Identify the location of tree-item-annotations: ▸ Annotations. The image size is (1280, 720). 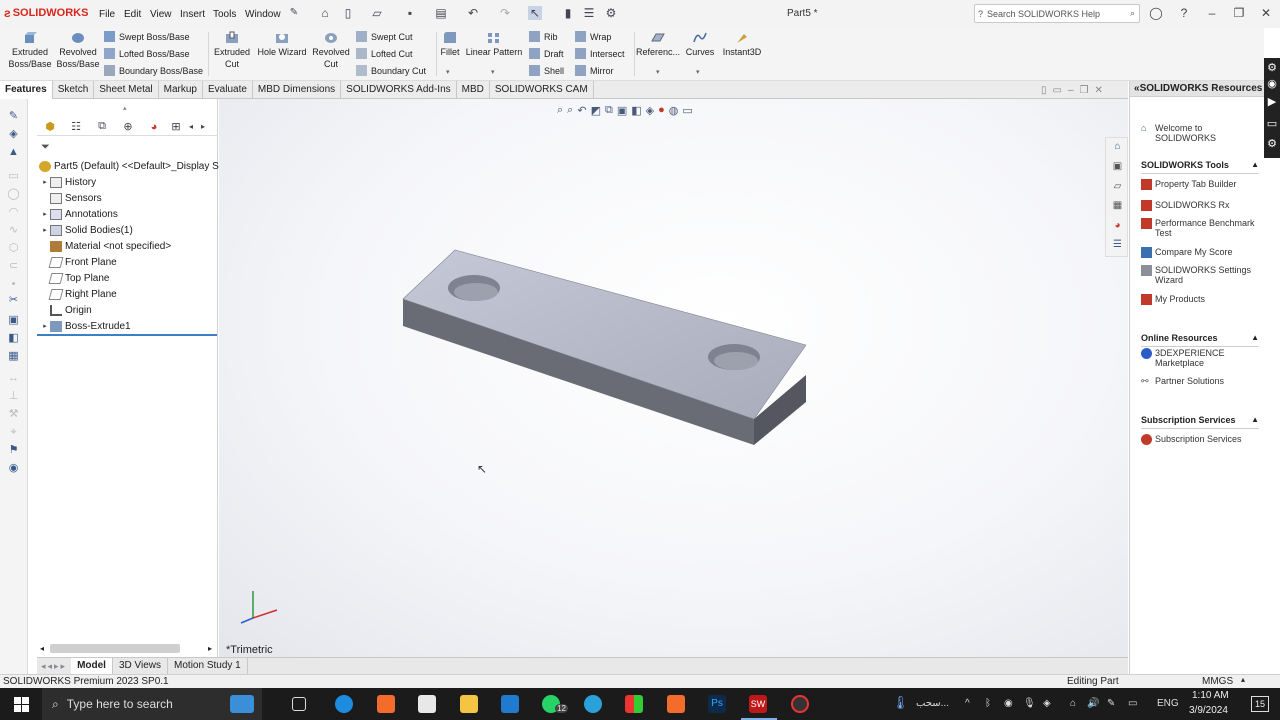
(79, 214).